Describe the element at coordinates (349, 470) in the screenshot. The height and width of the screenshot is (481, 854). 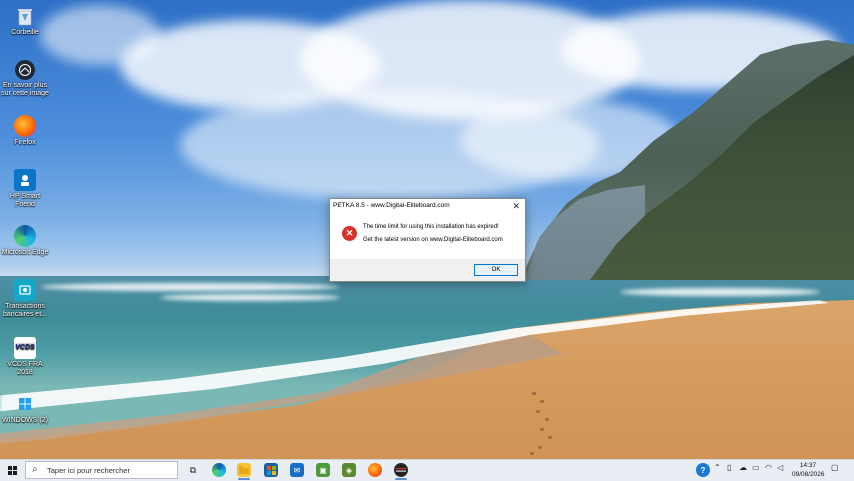
I see `green-app-2-icon: ◈` at that location.